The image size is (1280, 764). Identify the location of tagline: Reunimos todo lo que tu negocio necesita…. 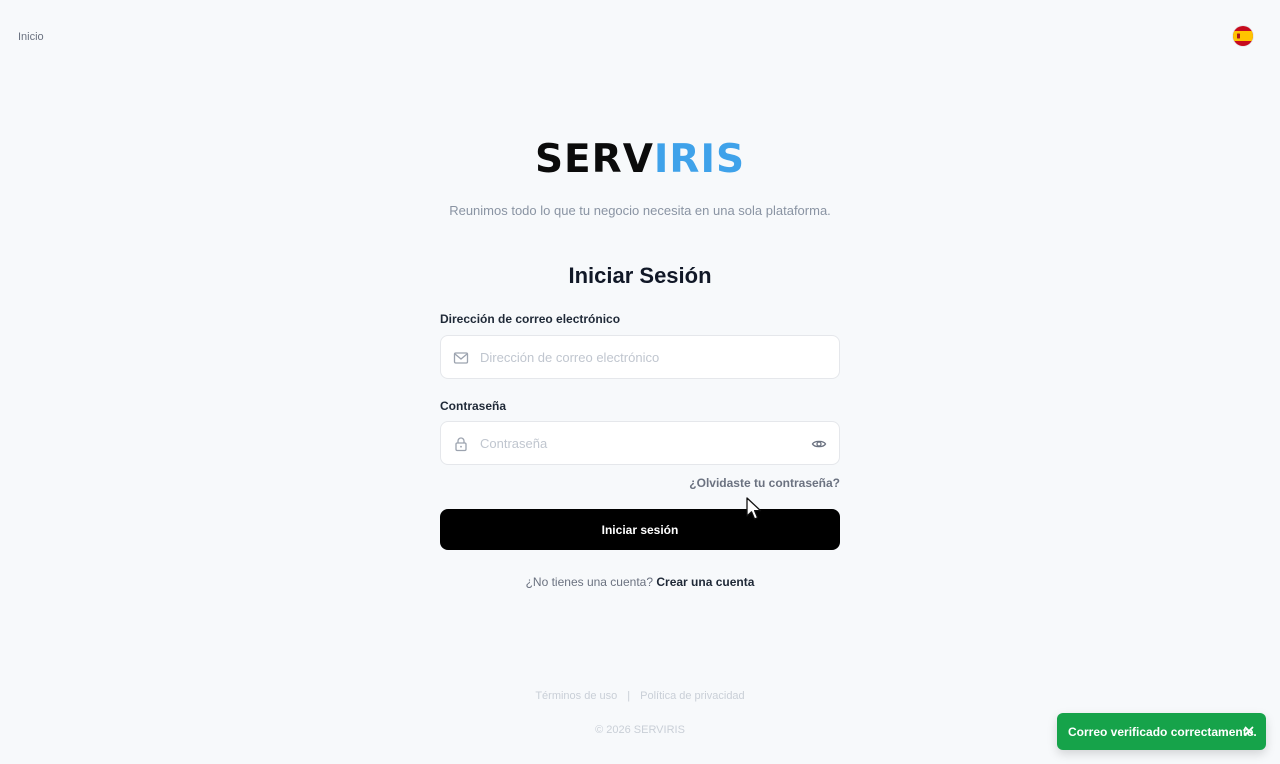
(640, 210).